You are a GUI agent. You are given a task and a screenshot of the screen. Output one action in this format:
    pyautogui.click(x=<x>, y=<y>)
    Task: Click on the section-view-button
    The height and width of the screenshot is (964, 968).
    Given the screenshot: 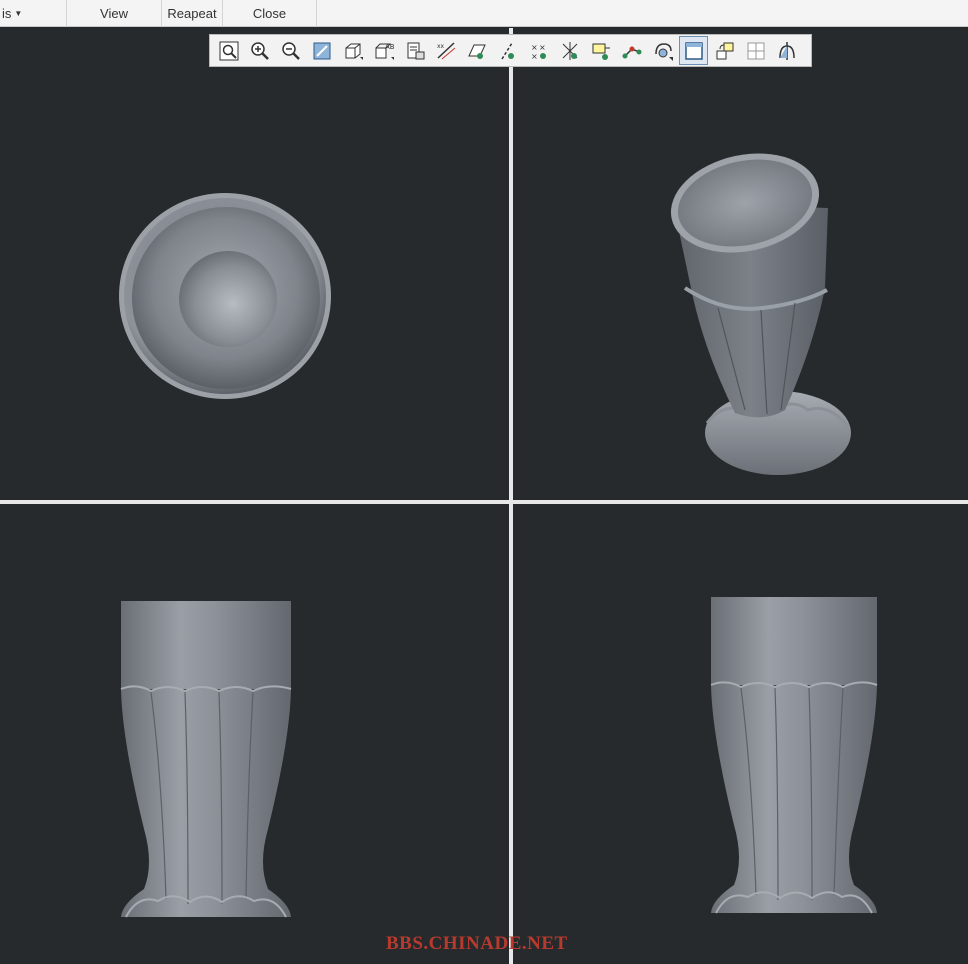 What is the action you would take?
    pyautogui.click(x=786, y=50)
    